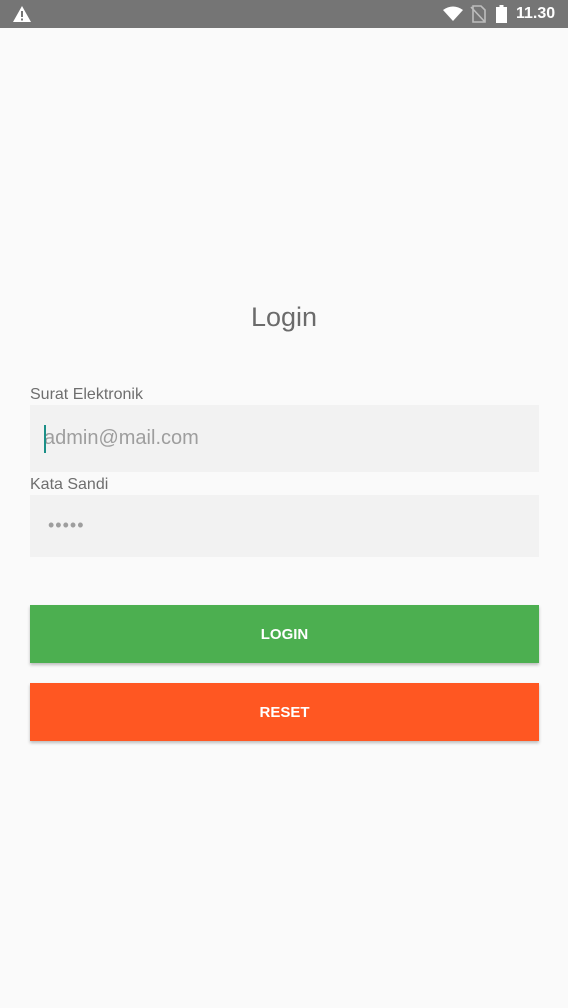 This screenshot has height=1008, width=568. What do you see at coordinates (86, 394) in the screenshot?
I see `email-label: Surat Elektronik` at bounding box center [86, 394].